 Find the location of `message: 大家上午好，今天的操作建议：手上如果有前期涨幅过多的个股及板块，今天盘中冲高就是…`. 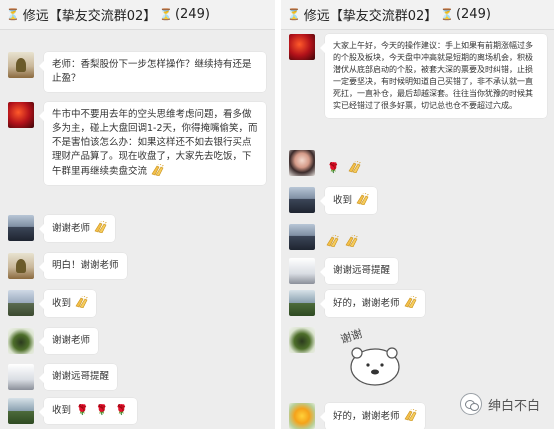

message: 大家上午好，今天的操作建议：手上如果有前期涨幅过多的个股及板块，今天盘中冲高就是… is located at coordinates (418, 76).